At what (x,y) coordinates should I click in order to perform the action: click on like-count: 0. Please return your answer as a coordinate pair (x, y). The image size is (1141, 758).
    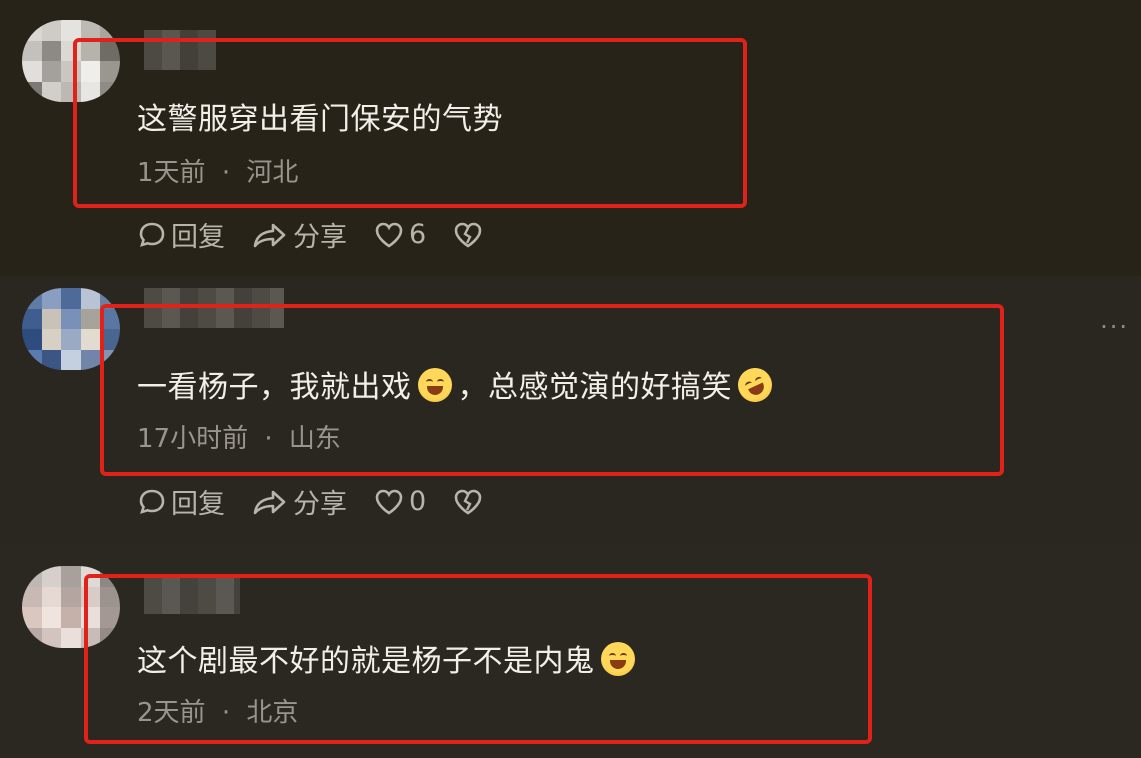
    Looking at the image, I should click on (418, 501).